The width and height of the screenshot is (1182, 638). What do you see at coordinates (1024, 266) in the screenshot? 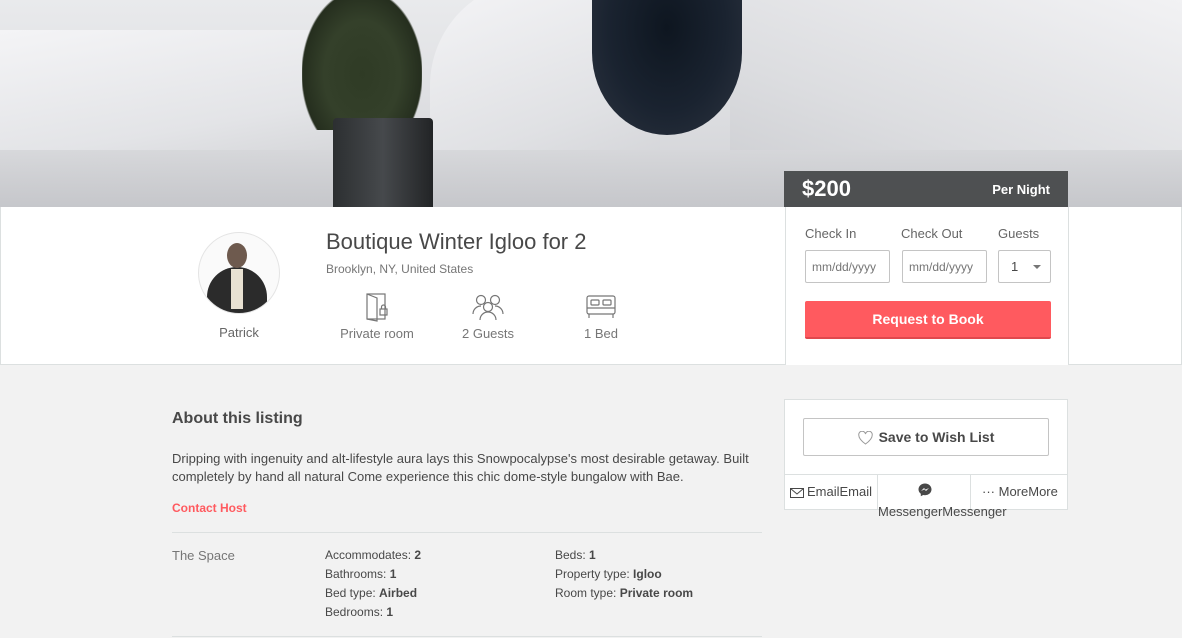
I see `guests-select: 1` at bounding box center [1024, 266].